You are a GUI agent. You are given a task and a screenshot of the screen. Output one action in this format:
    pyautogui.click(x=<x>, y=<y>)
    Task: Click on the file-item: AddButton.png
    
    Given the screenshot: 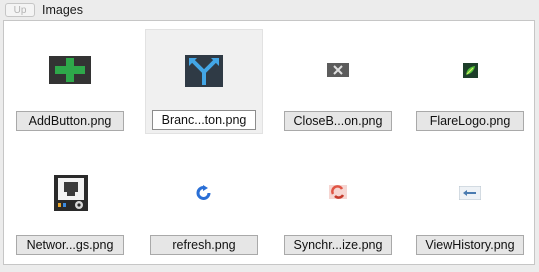 What is the action you would take?
    pyautogui.click(x=70, y=81)
    